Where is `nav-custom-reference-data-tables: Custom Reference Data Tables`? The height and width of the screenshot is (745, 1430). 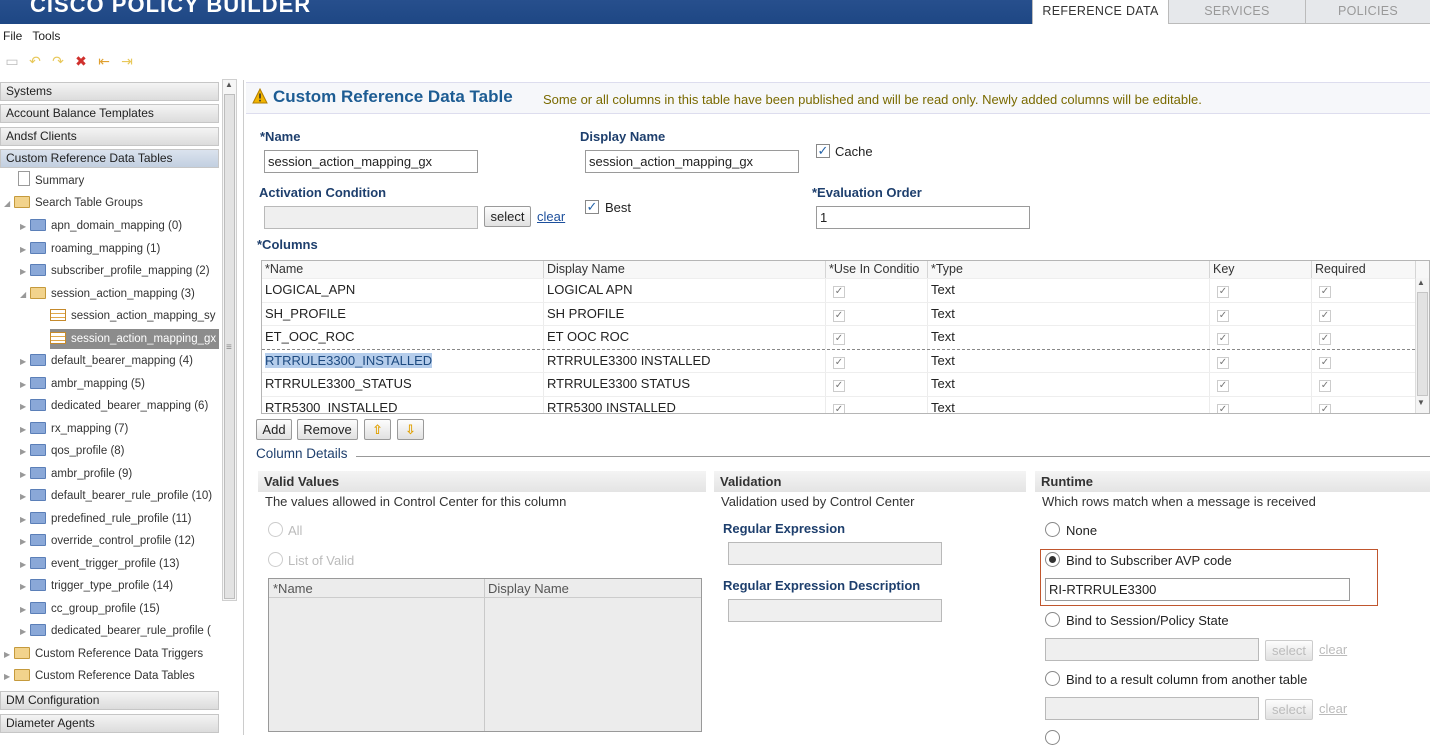
nav-custom-reference-data-tables: Custom Reference Data Tables is located at coordinates (109, 158).